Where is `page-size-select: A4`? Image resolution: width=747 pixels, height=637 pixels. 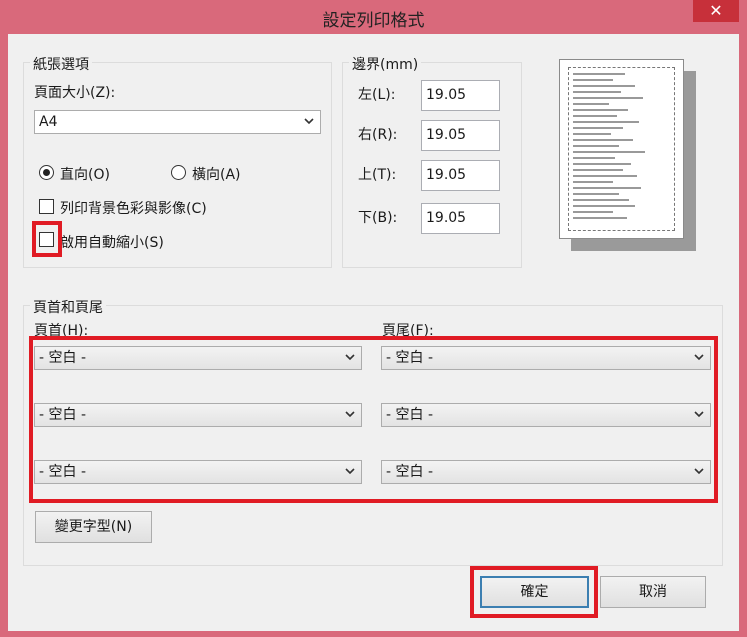 page-size-select: A4 is located at coordinates (177, 122).